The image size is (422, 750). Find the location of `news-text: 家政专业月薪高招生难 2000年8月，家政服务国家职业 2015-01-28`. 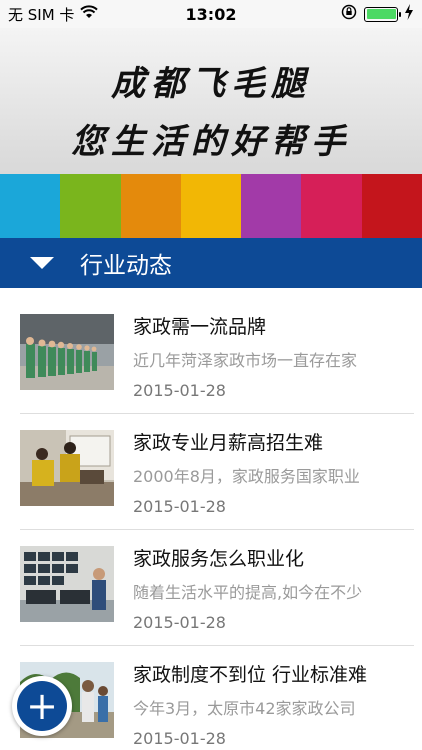

news-text: 家政专业月薪高招生难 2000年8月，家政服务国家职业 2015-01-28 is located at coordinates (270, 472).